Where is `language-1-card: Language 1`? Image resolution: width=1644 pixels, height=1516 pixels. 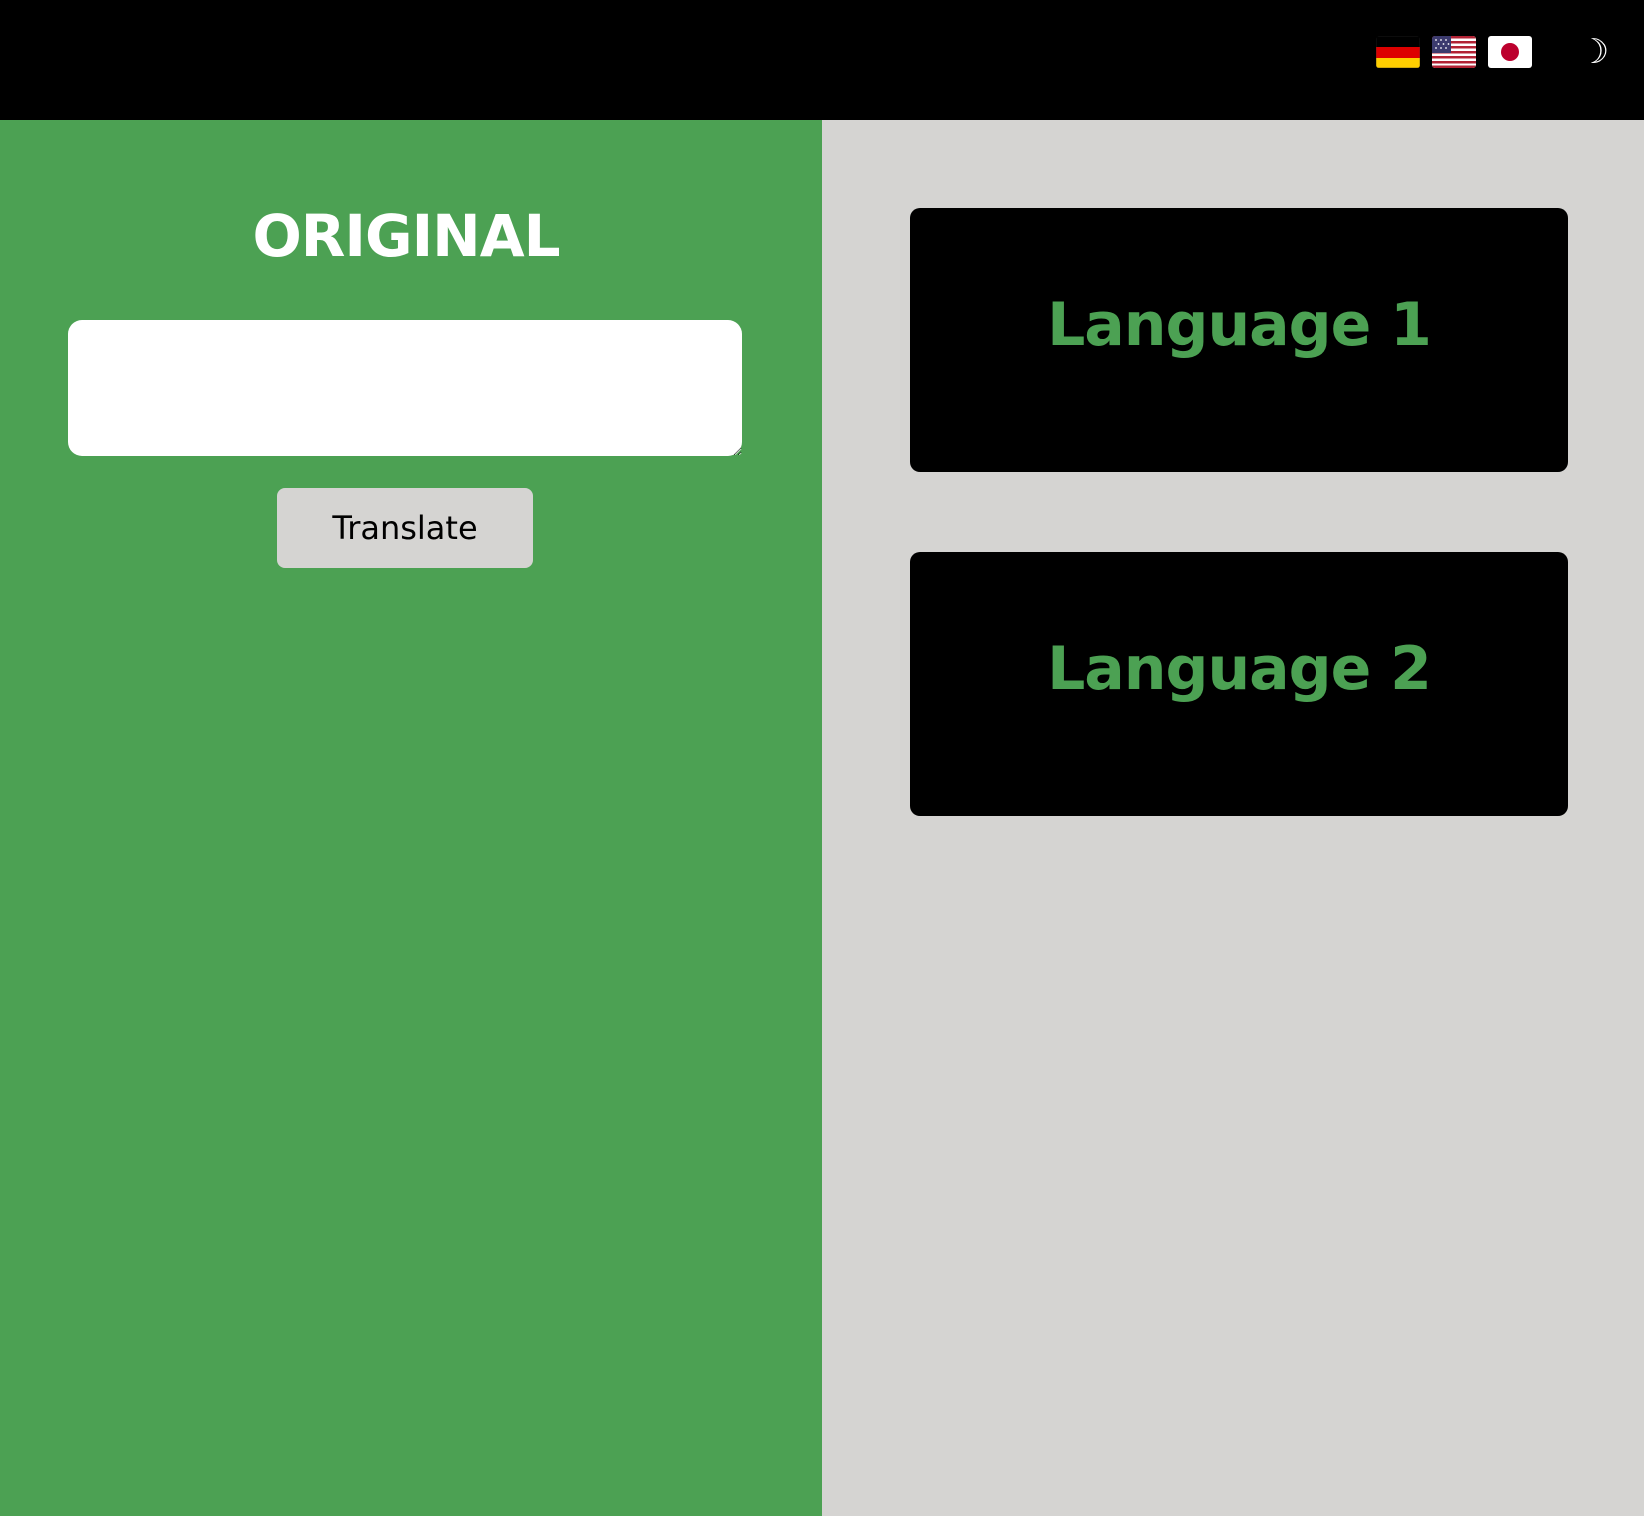 language-1-card: Language 1 is located at coordinates (1239, 340).